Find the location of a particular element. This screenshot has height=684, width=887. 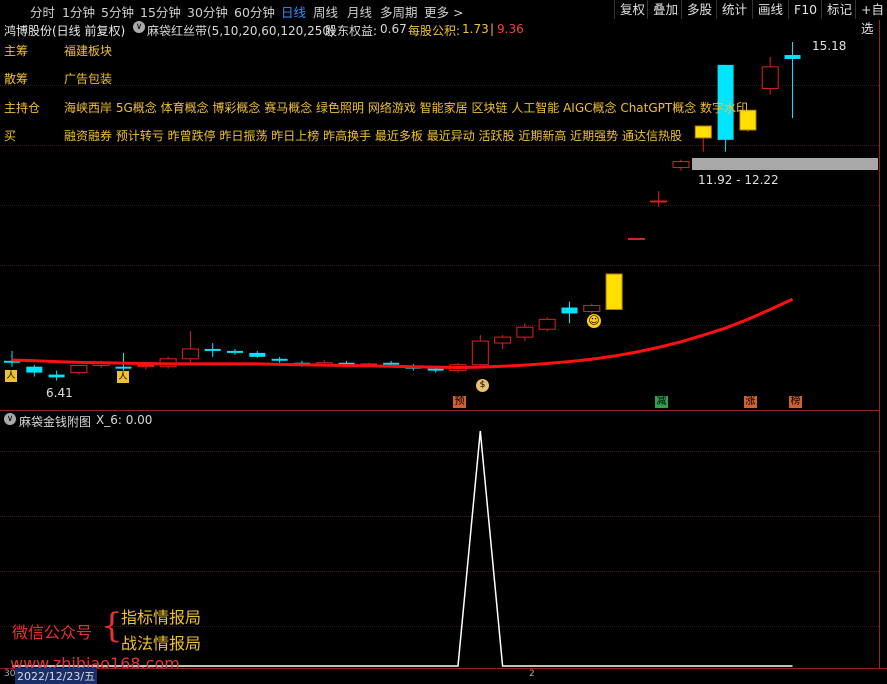

reserve-extra: 9.36 is located at coordinates (510, 29).